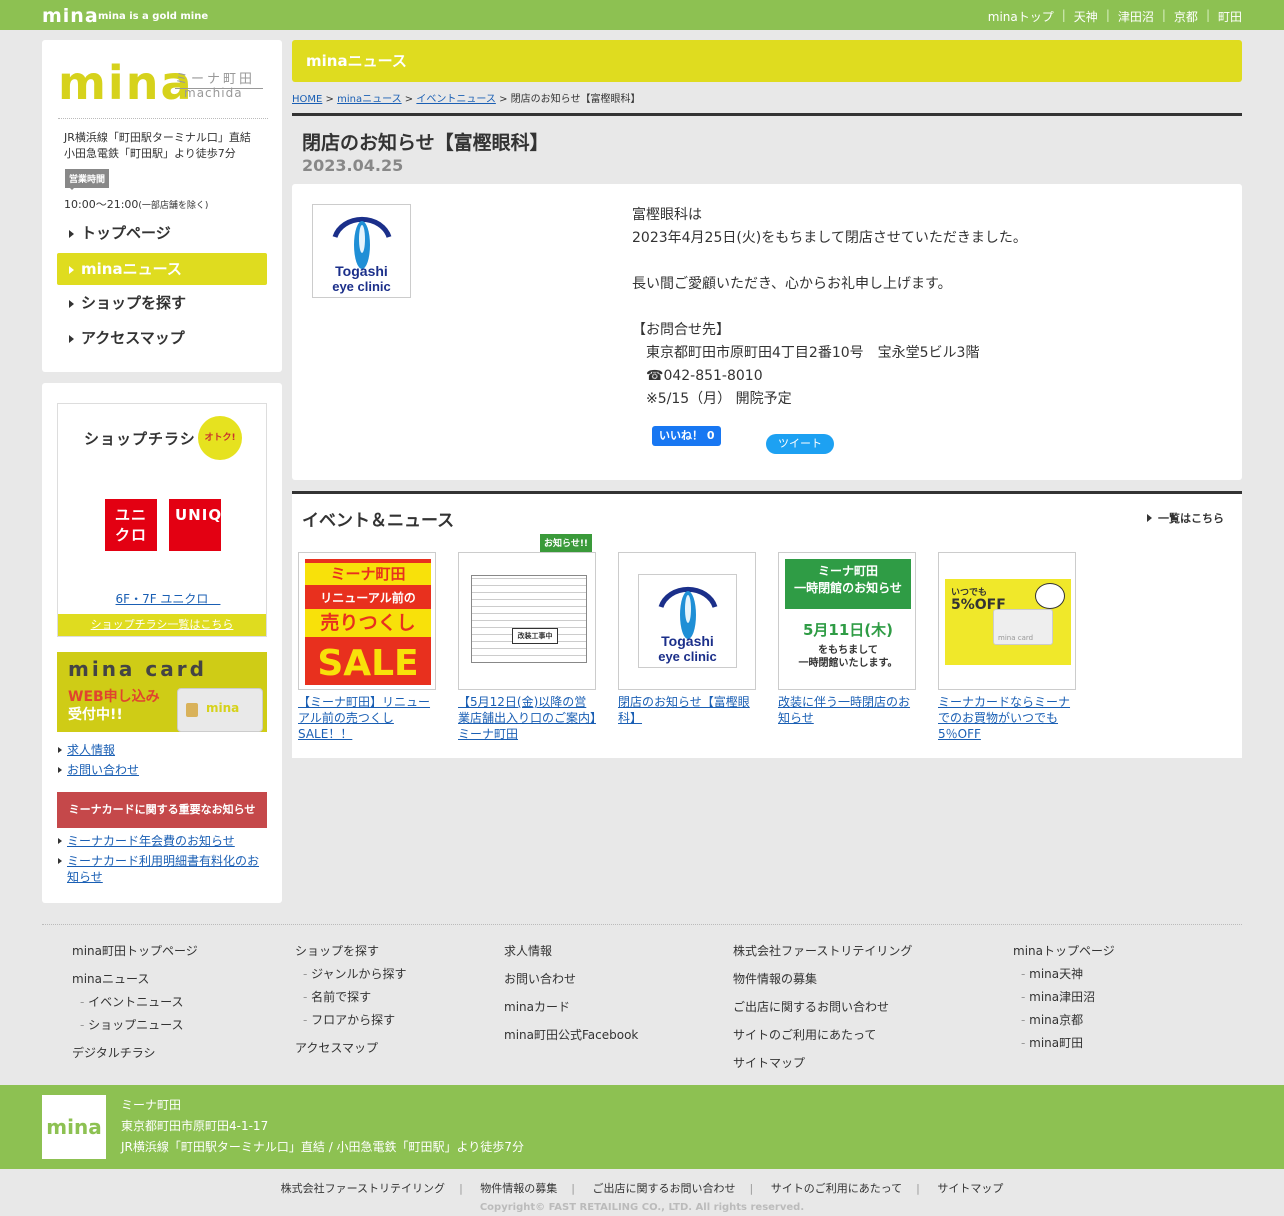  Describe the element at coordinates (351, 1048) in the screenshot. I see `footer-link: アクセスマップ` at that location.